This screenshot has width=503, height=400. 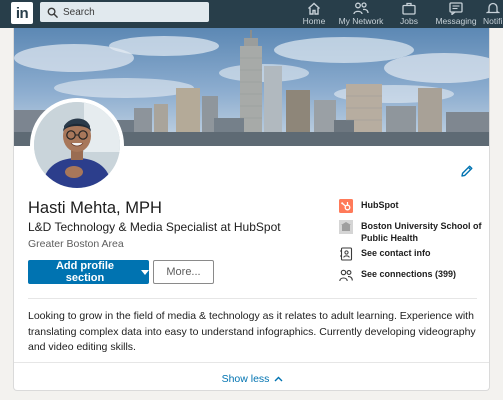 What do you see at coordinates (346, 254) in the screenshot?
I see `contact-card-icon` at bounding box center [346, 254].